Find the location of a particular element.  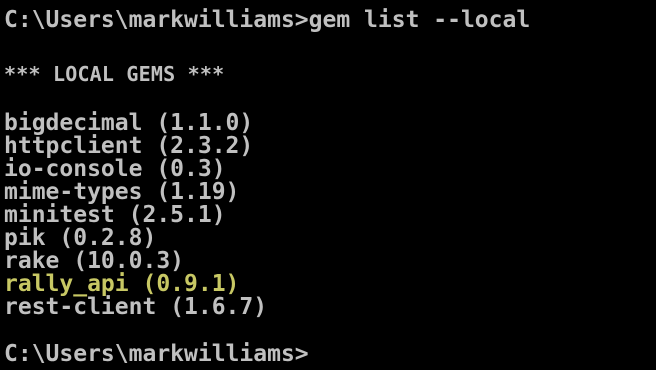

gem-list-item: bigdecimal (1.1.0) is located at coordinates (129, 123).